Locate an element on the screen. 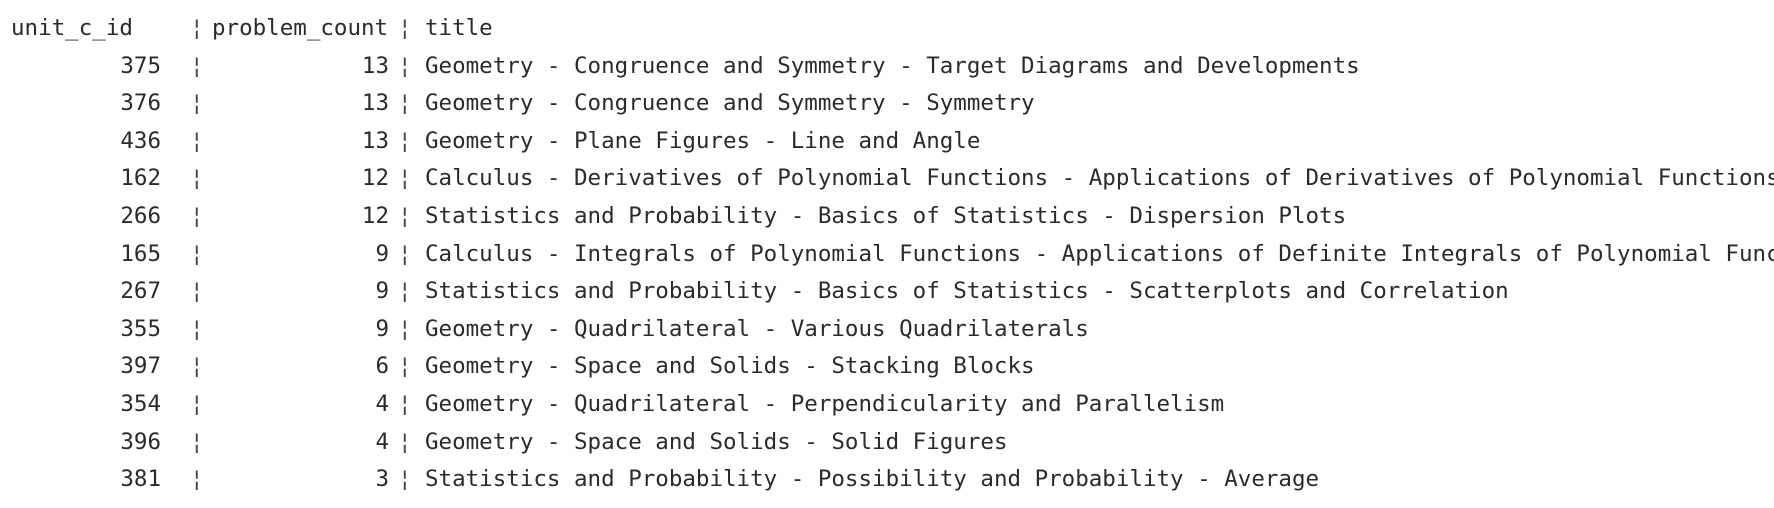  cell-unit-c-id: 165 is located at coordinates (140, 253).